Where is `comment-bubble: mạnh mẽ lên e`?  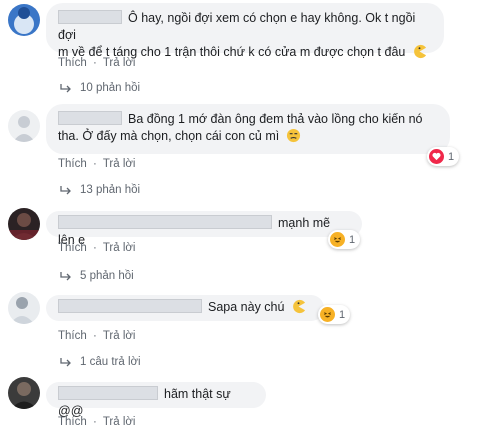
comment-bubble: mạnh mẽ lên e is located at coordinates (204, 229).